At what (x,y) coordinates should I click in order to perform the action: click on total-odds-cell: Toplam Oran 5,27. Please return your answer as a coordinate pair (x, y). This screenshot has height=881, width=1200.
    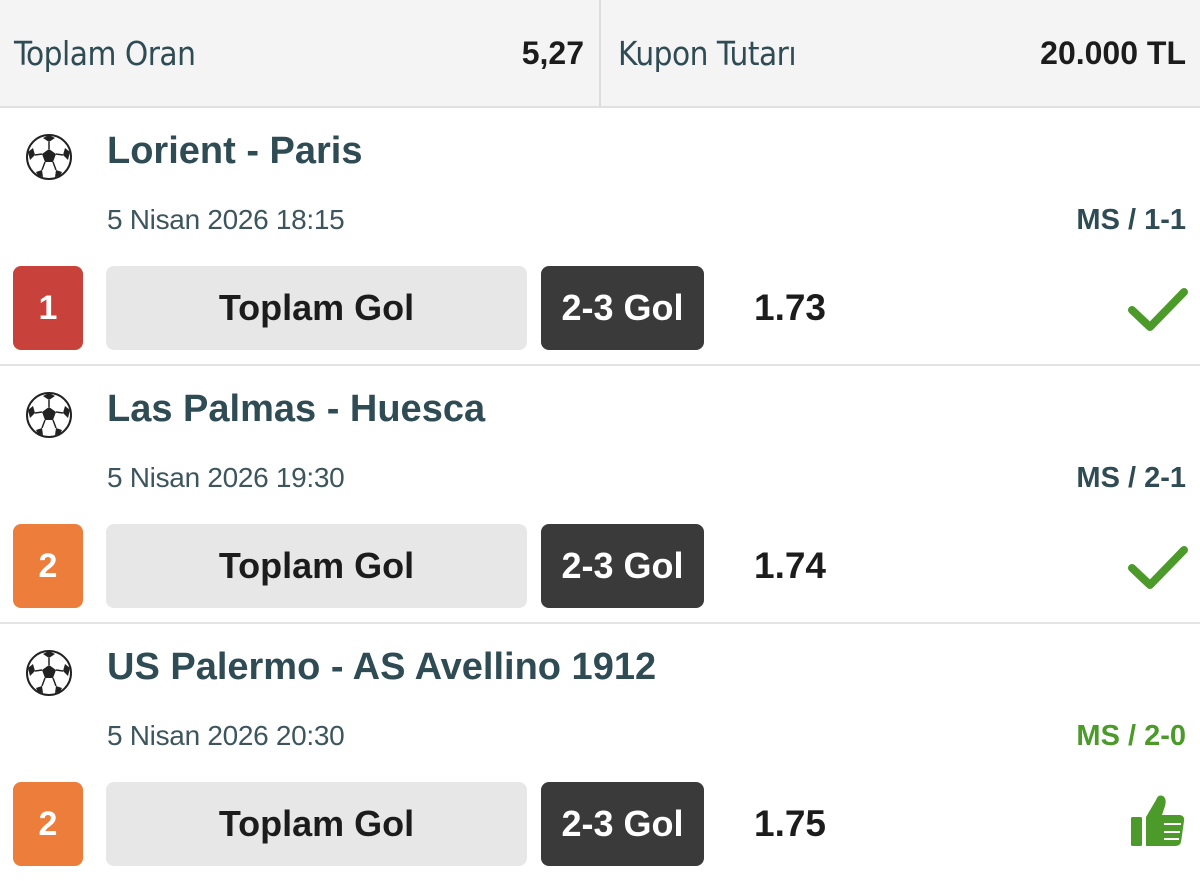
    Looking at the image, I should click on (300, 53).